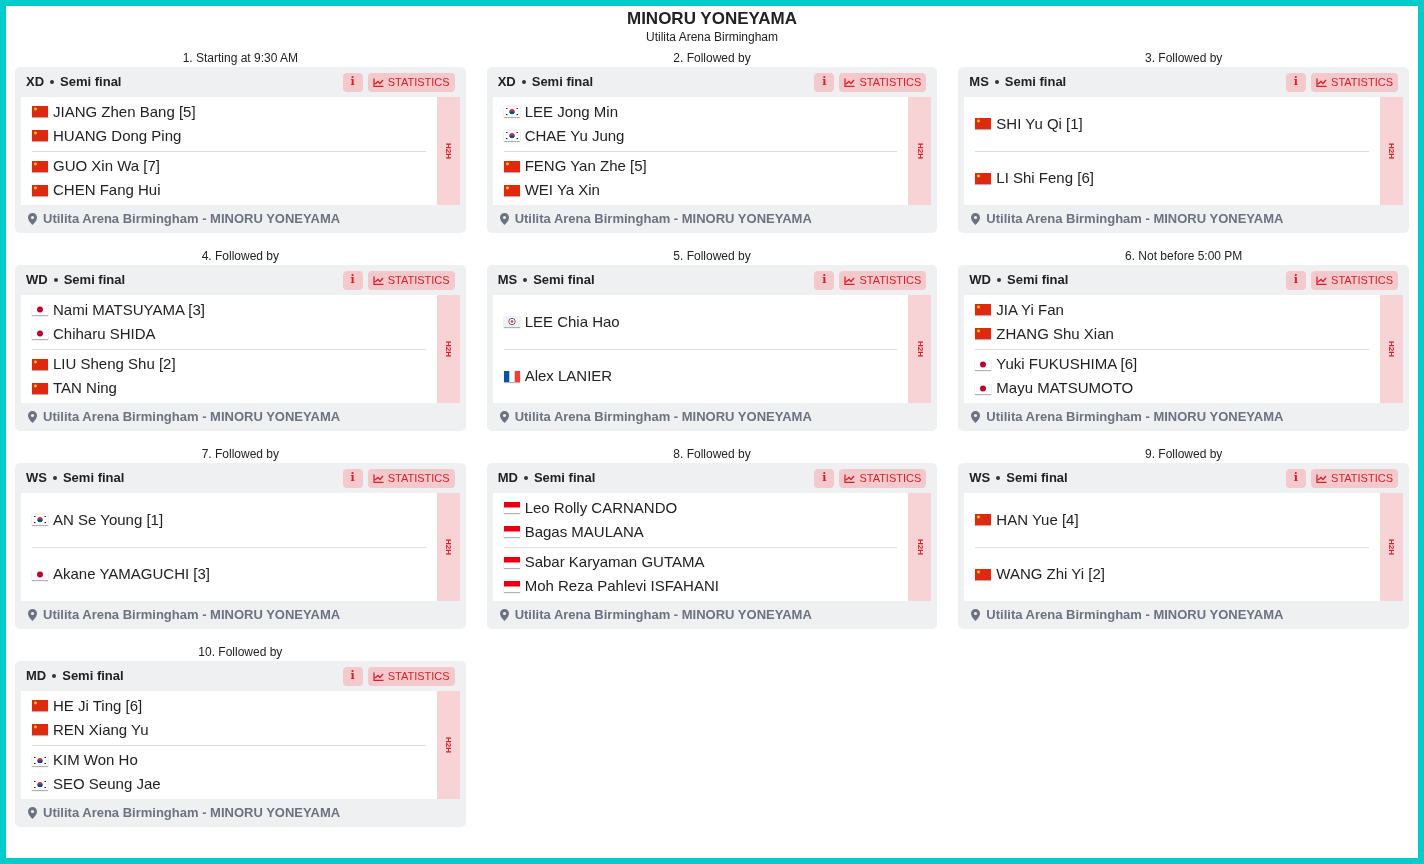 This screenshot has width=1424, height=864. What do you see at coordinates (107, 784) in the screenshot?
I see `player-name: SEO Seung Jae` at bounding box center [107, 784].